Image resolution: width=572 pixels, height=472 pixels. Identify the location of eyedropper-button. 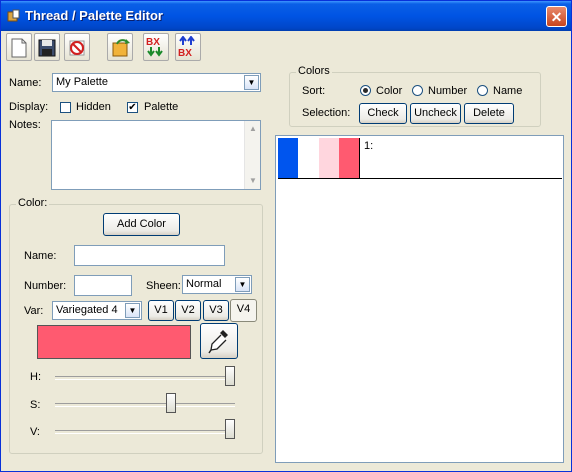
(219, 341).